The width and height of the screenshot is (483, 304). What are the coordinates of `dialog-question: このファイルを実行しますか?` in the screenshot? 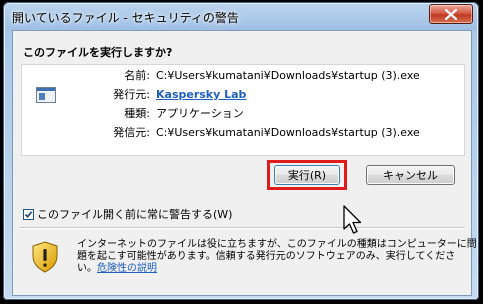 It's located at (98, 52).